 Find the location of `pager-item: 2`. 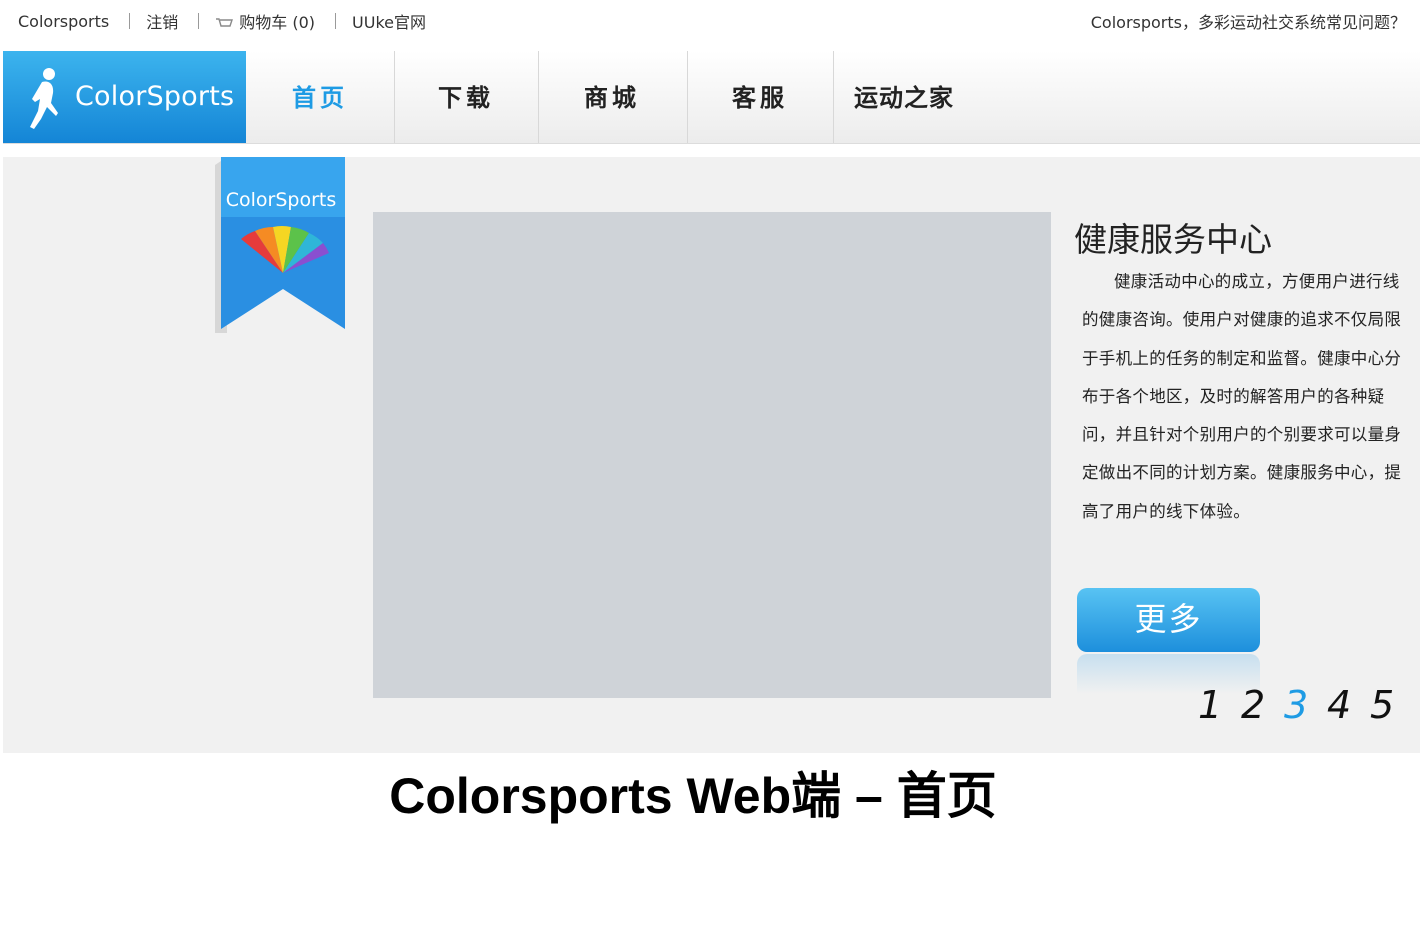

pager-item: 2 is located at coordinates (1262, 705).